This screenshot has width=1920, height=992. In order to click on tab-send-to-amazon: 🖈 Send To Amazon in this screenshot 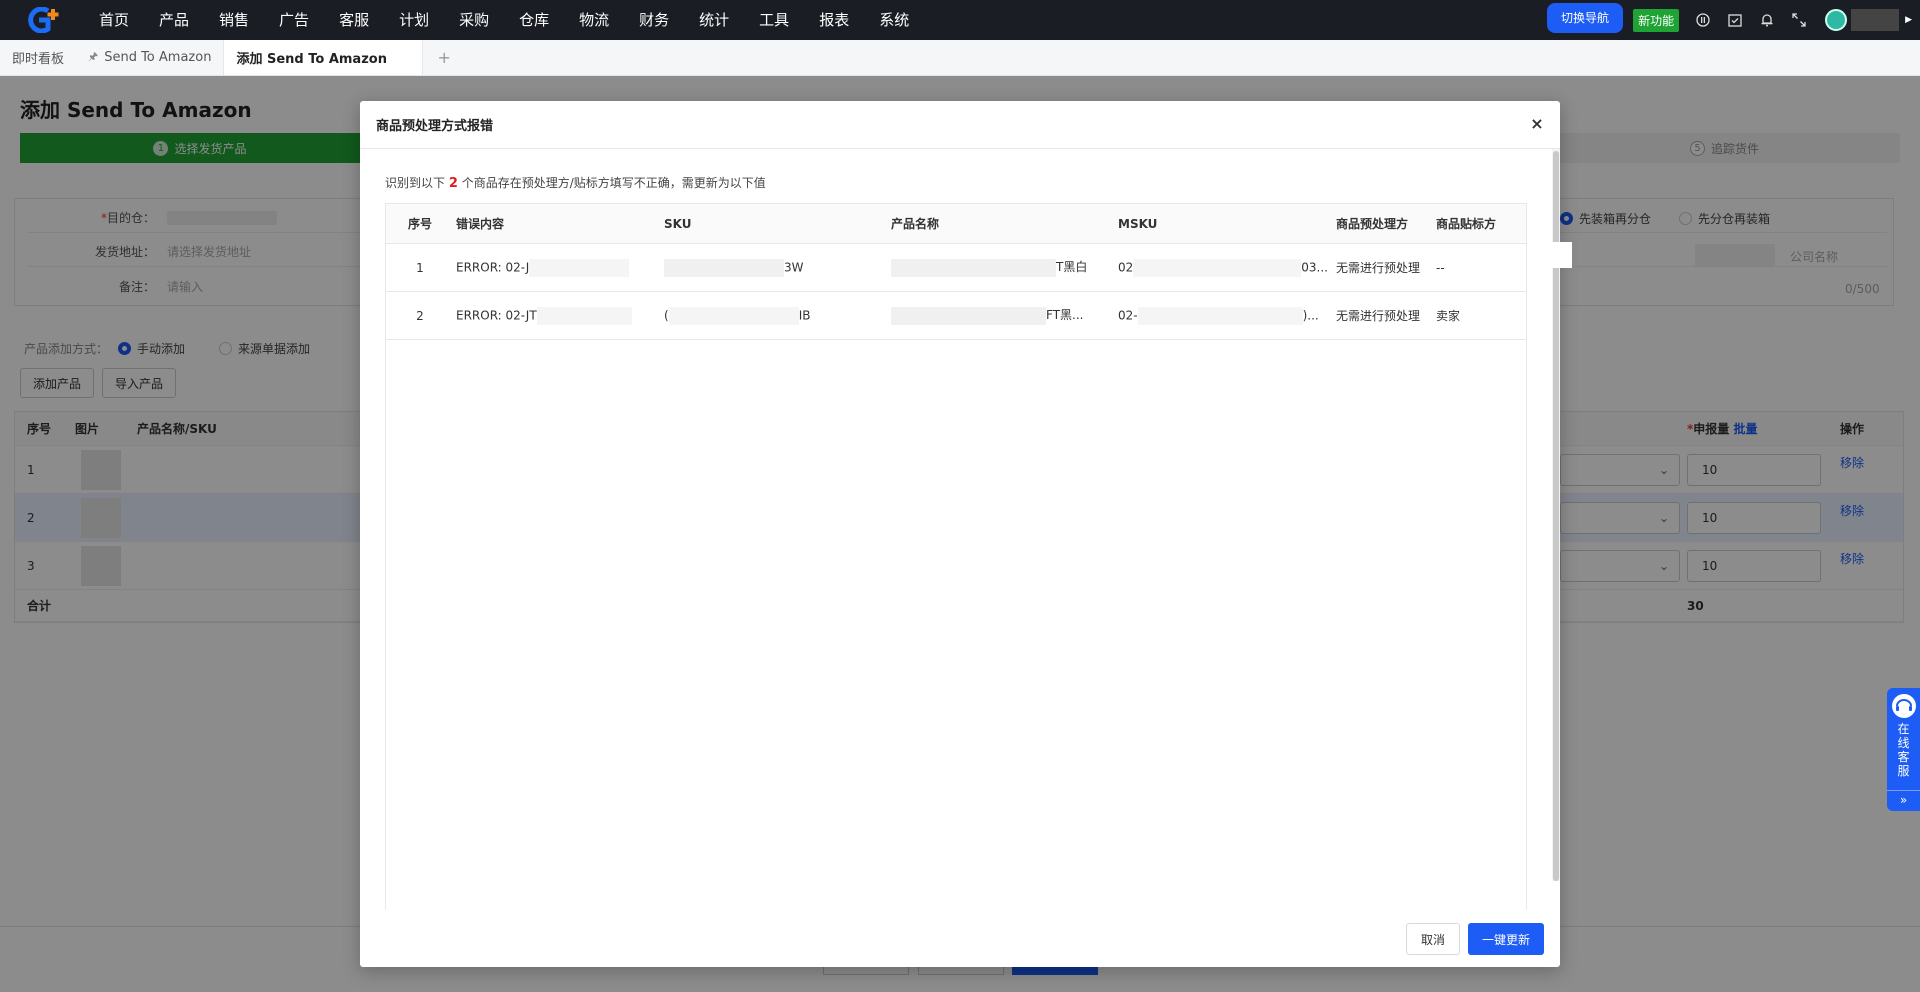, I will do `click(149, 57)`.